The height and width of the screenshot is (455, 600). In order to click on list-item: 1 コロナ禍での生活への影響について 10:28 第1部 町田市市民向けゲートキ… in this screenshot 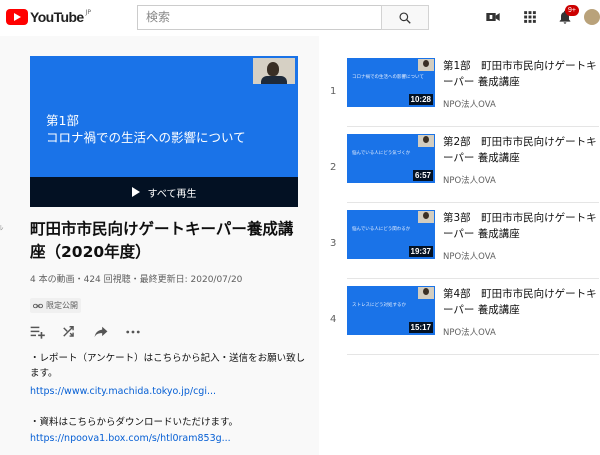, I will do `click(459, 88)`.